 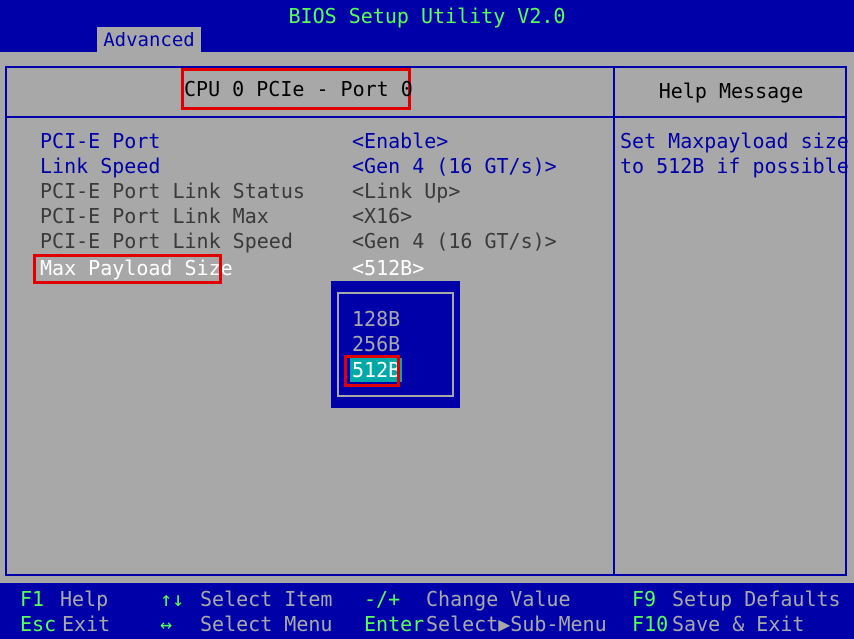 I want to click on setting-value: <Enable>, so click(x=400, y=141).